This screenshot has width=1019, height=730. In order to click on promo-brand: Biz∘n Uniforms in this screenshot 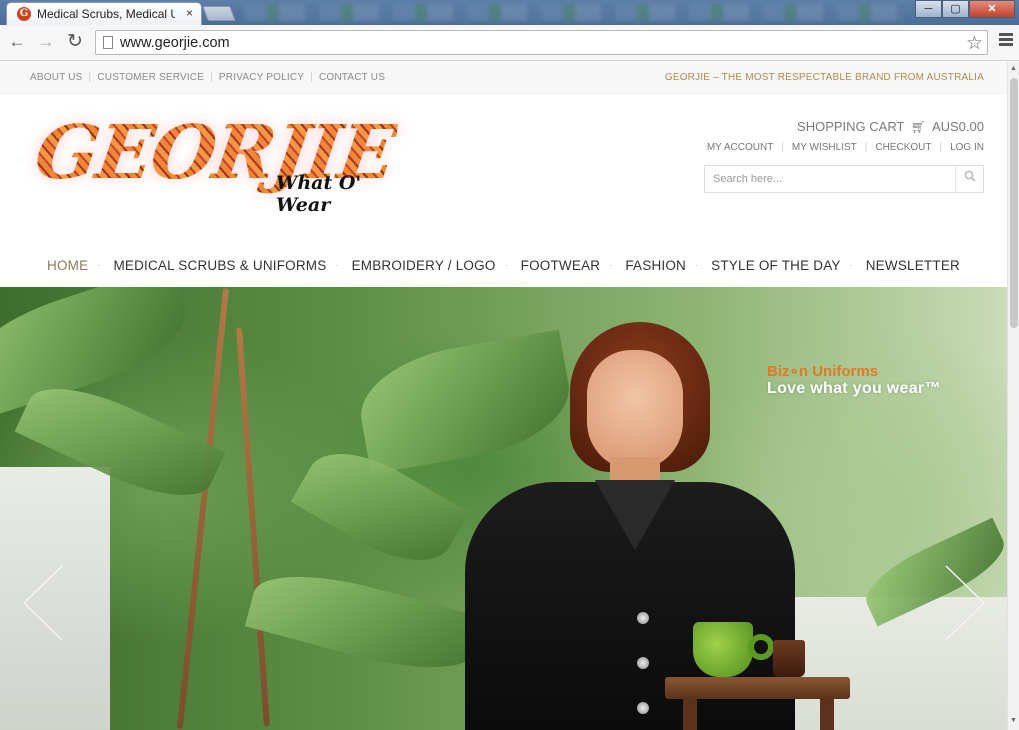, I will do `click(823, 371)`.